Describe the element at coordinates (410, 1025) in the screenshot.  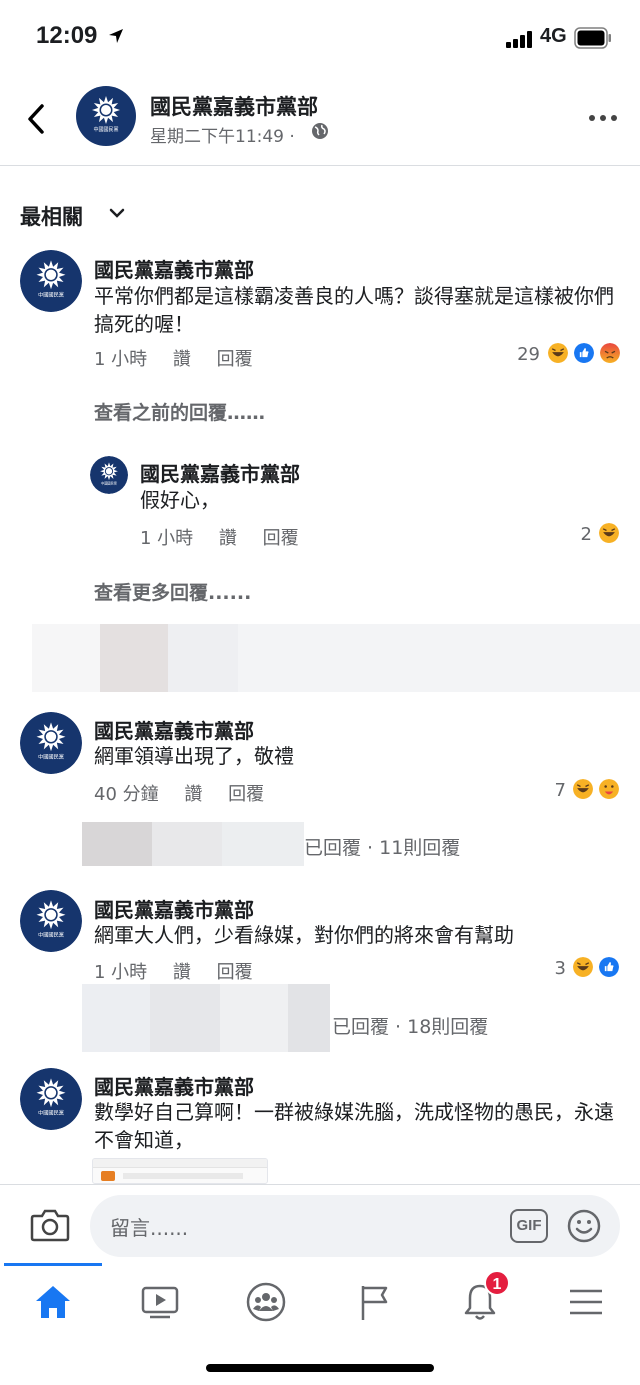
I see `replied-summary: 已回覆 · 18則回覆` at that location.